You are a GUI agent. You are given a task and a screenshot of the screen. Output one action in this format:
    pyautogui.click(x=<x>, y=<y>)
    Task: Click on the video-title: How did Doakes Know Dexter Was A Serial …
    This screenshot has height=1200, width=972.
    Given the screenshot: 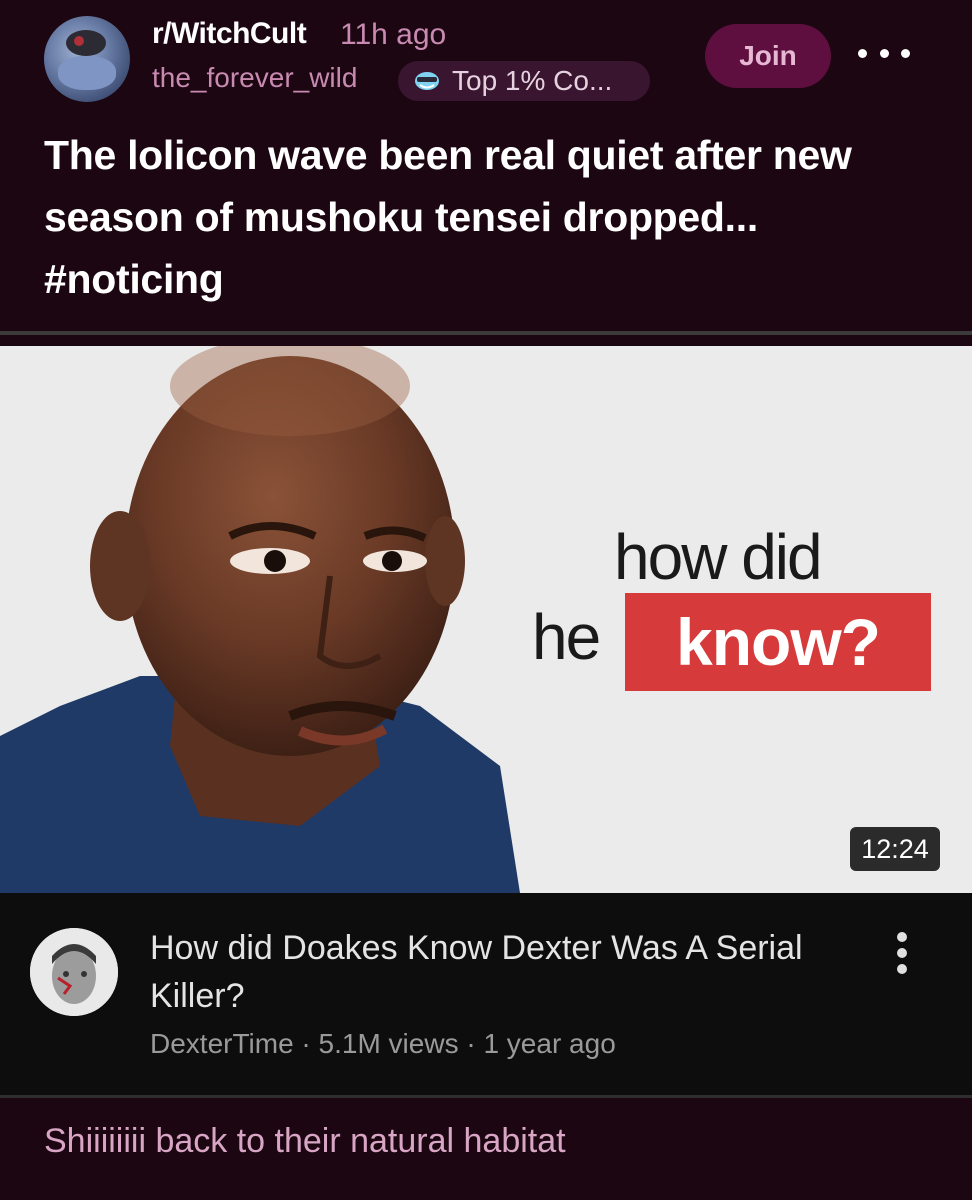 What is the action you would take?
    pyautogui.click(x=500, y=972)
    